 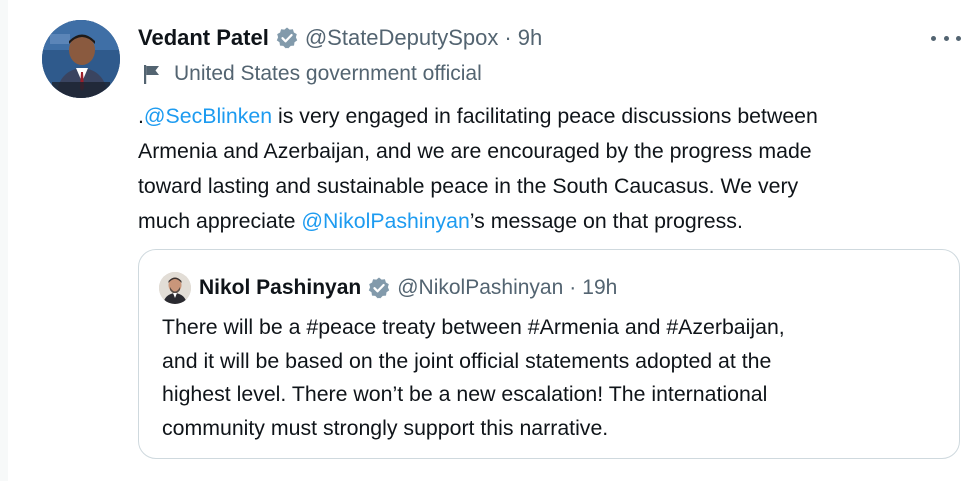 I want to click on tweet-header: Vedant Patel @StateDeputySpox · 9h, so click(x=340, y=38).